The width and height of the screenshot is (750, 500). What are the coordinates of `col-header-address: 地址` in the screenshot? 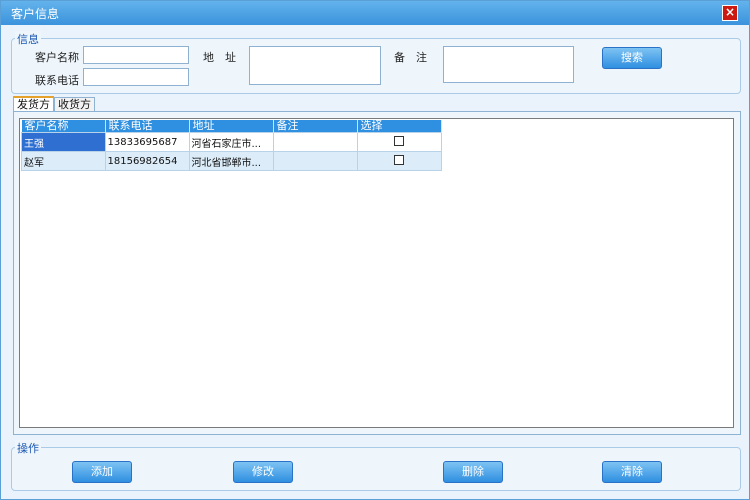 It's located at (231, 126).